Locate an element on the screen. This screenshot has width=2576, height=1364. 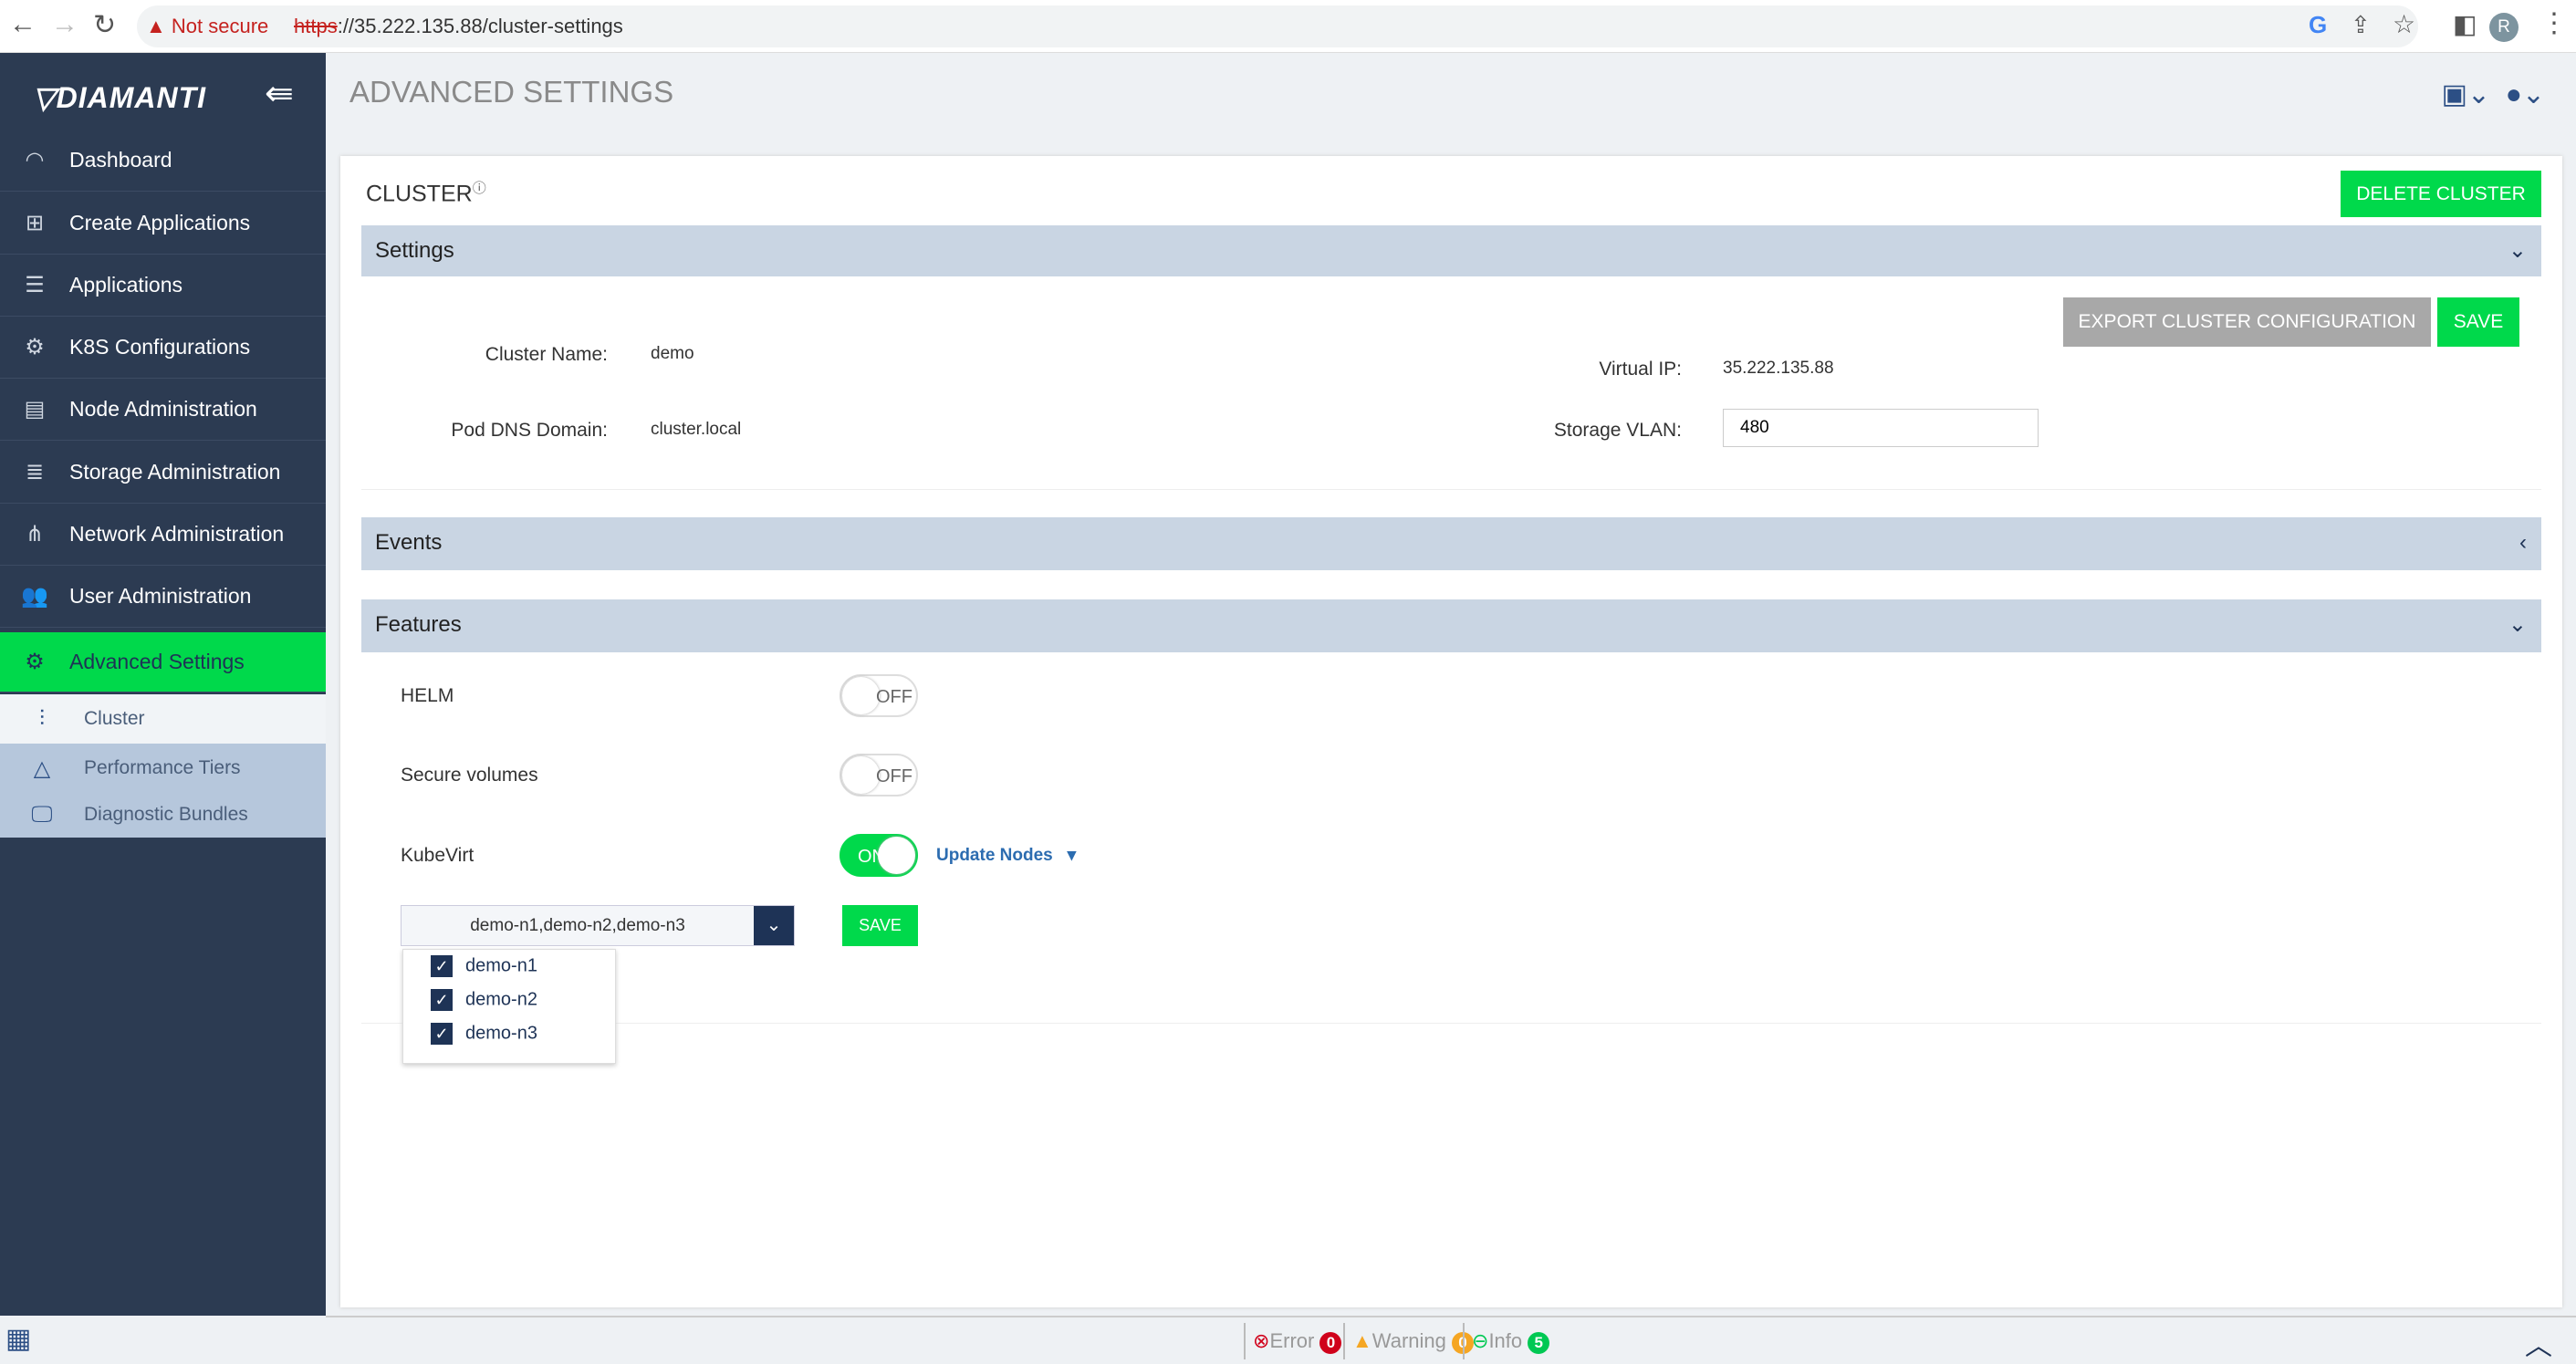
url-text: https://35.222.135.88/cluster-settings is located at coordinates (458, 26).